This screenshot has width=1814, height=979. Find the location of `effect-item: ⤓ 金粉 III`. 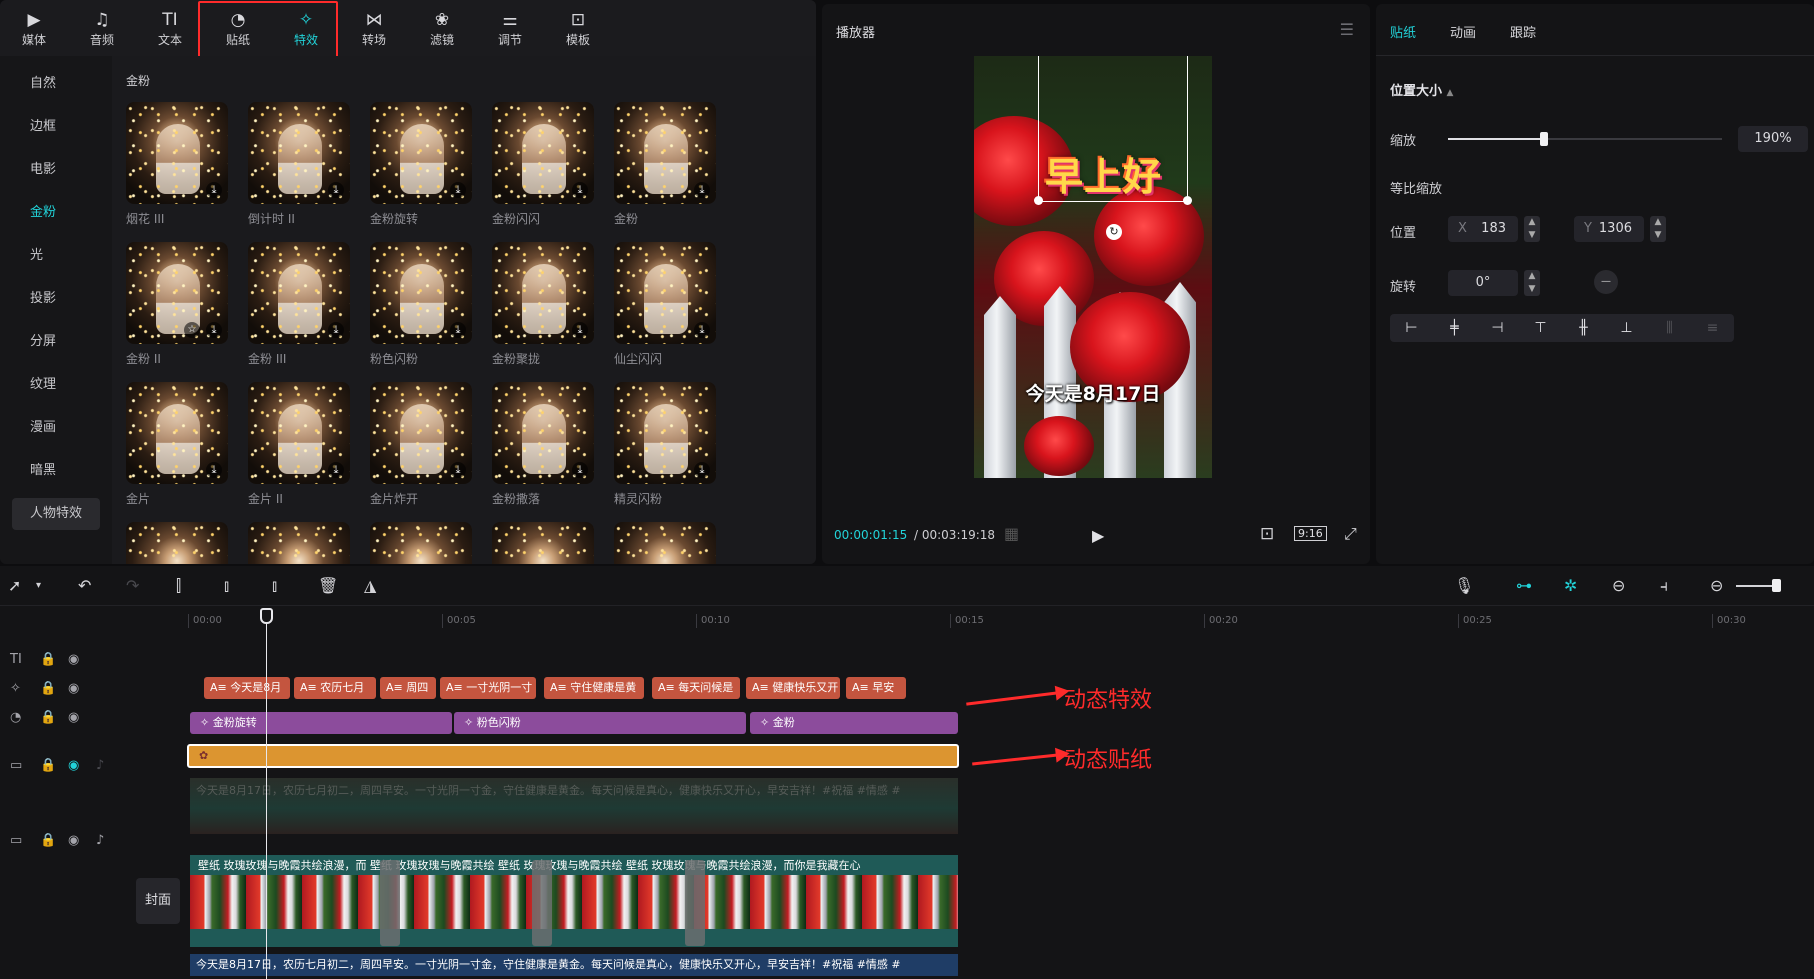

effect-item: ⤓ 金粉 III is located at coordinates (299, 304).